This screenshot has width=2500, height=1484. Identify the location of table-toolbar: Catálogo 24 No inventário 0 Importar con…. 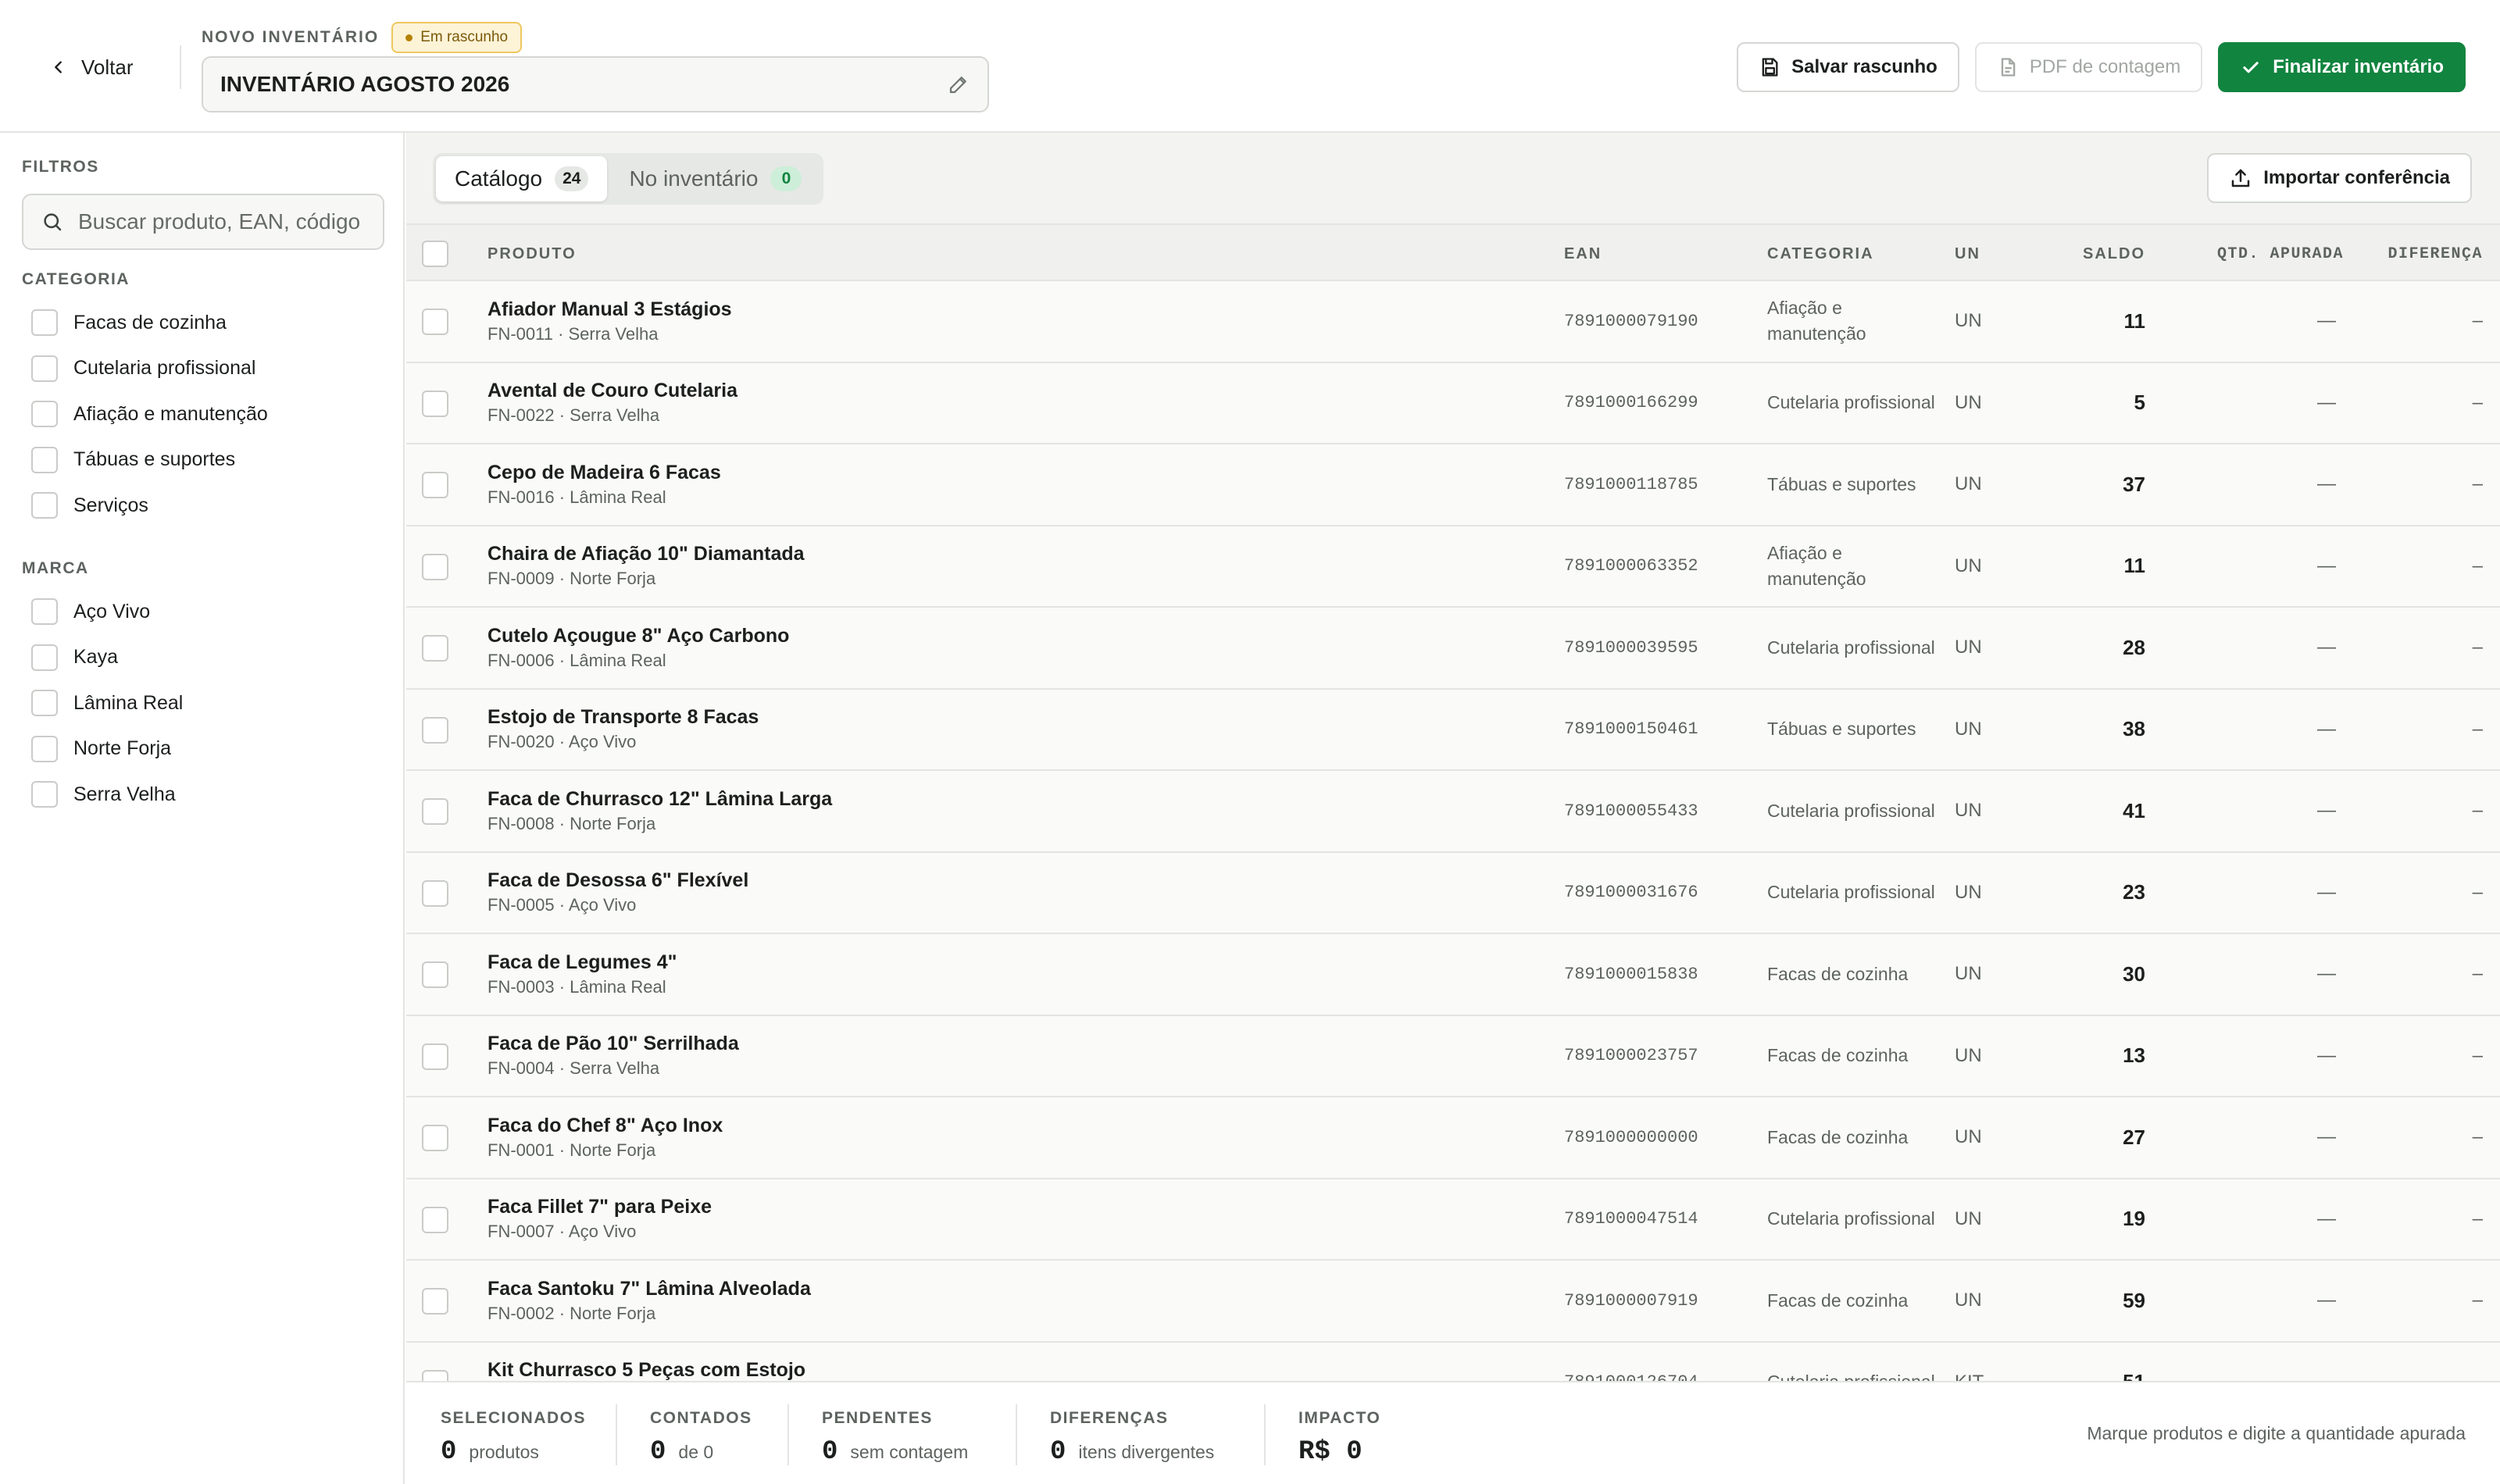
(1453, 178).